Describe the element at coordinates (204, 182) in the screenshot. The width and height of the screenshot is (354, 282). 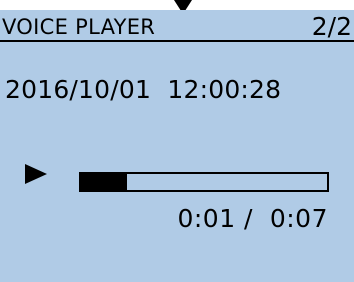
I see `playback-progress-bar` at that location.